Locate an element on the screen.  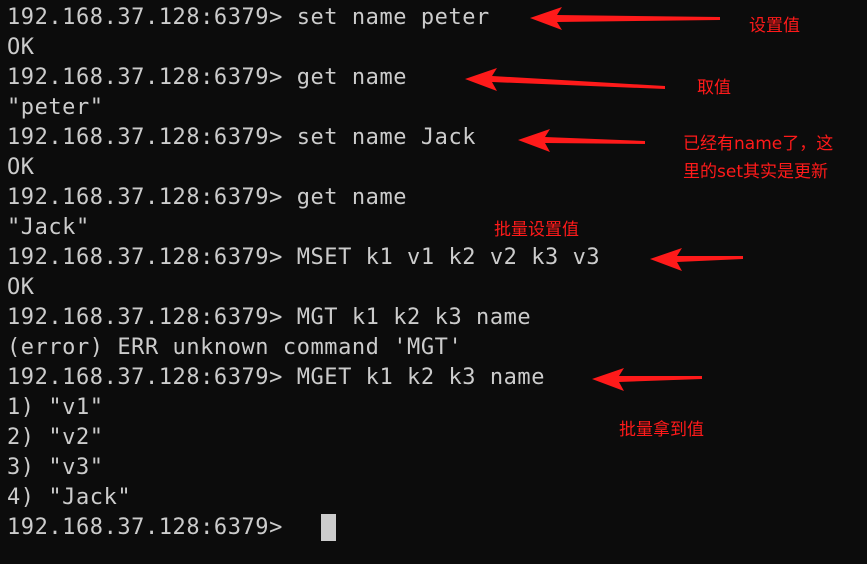
arrow-get-value is located at coordinates (565, 79).